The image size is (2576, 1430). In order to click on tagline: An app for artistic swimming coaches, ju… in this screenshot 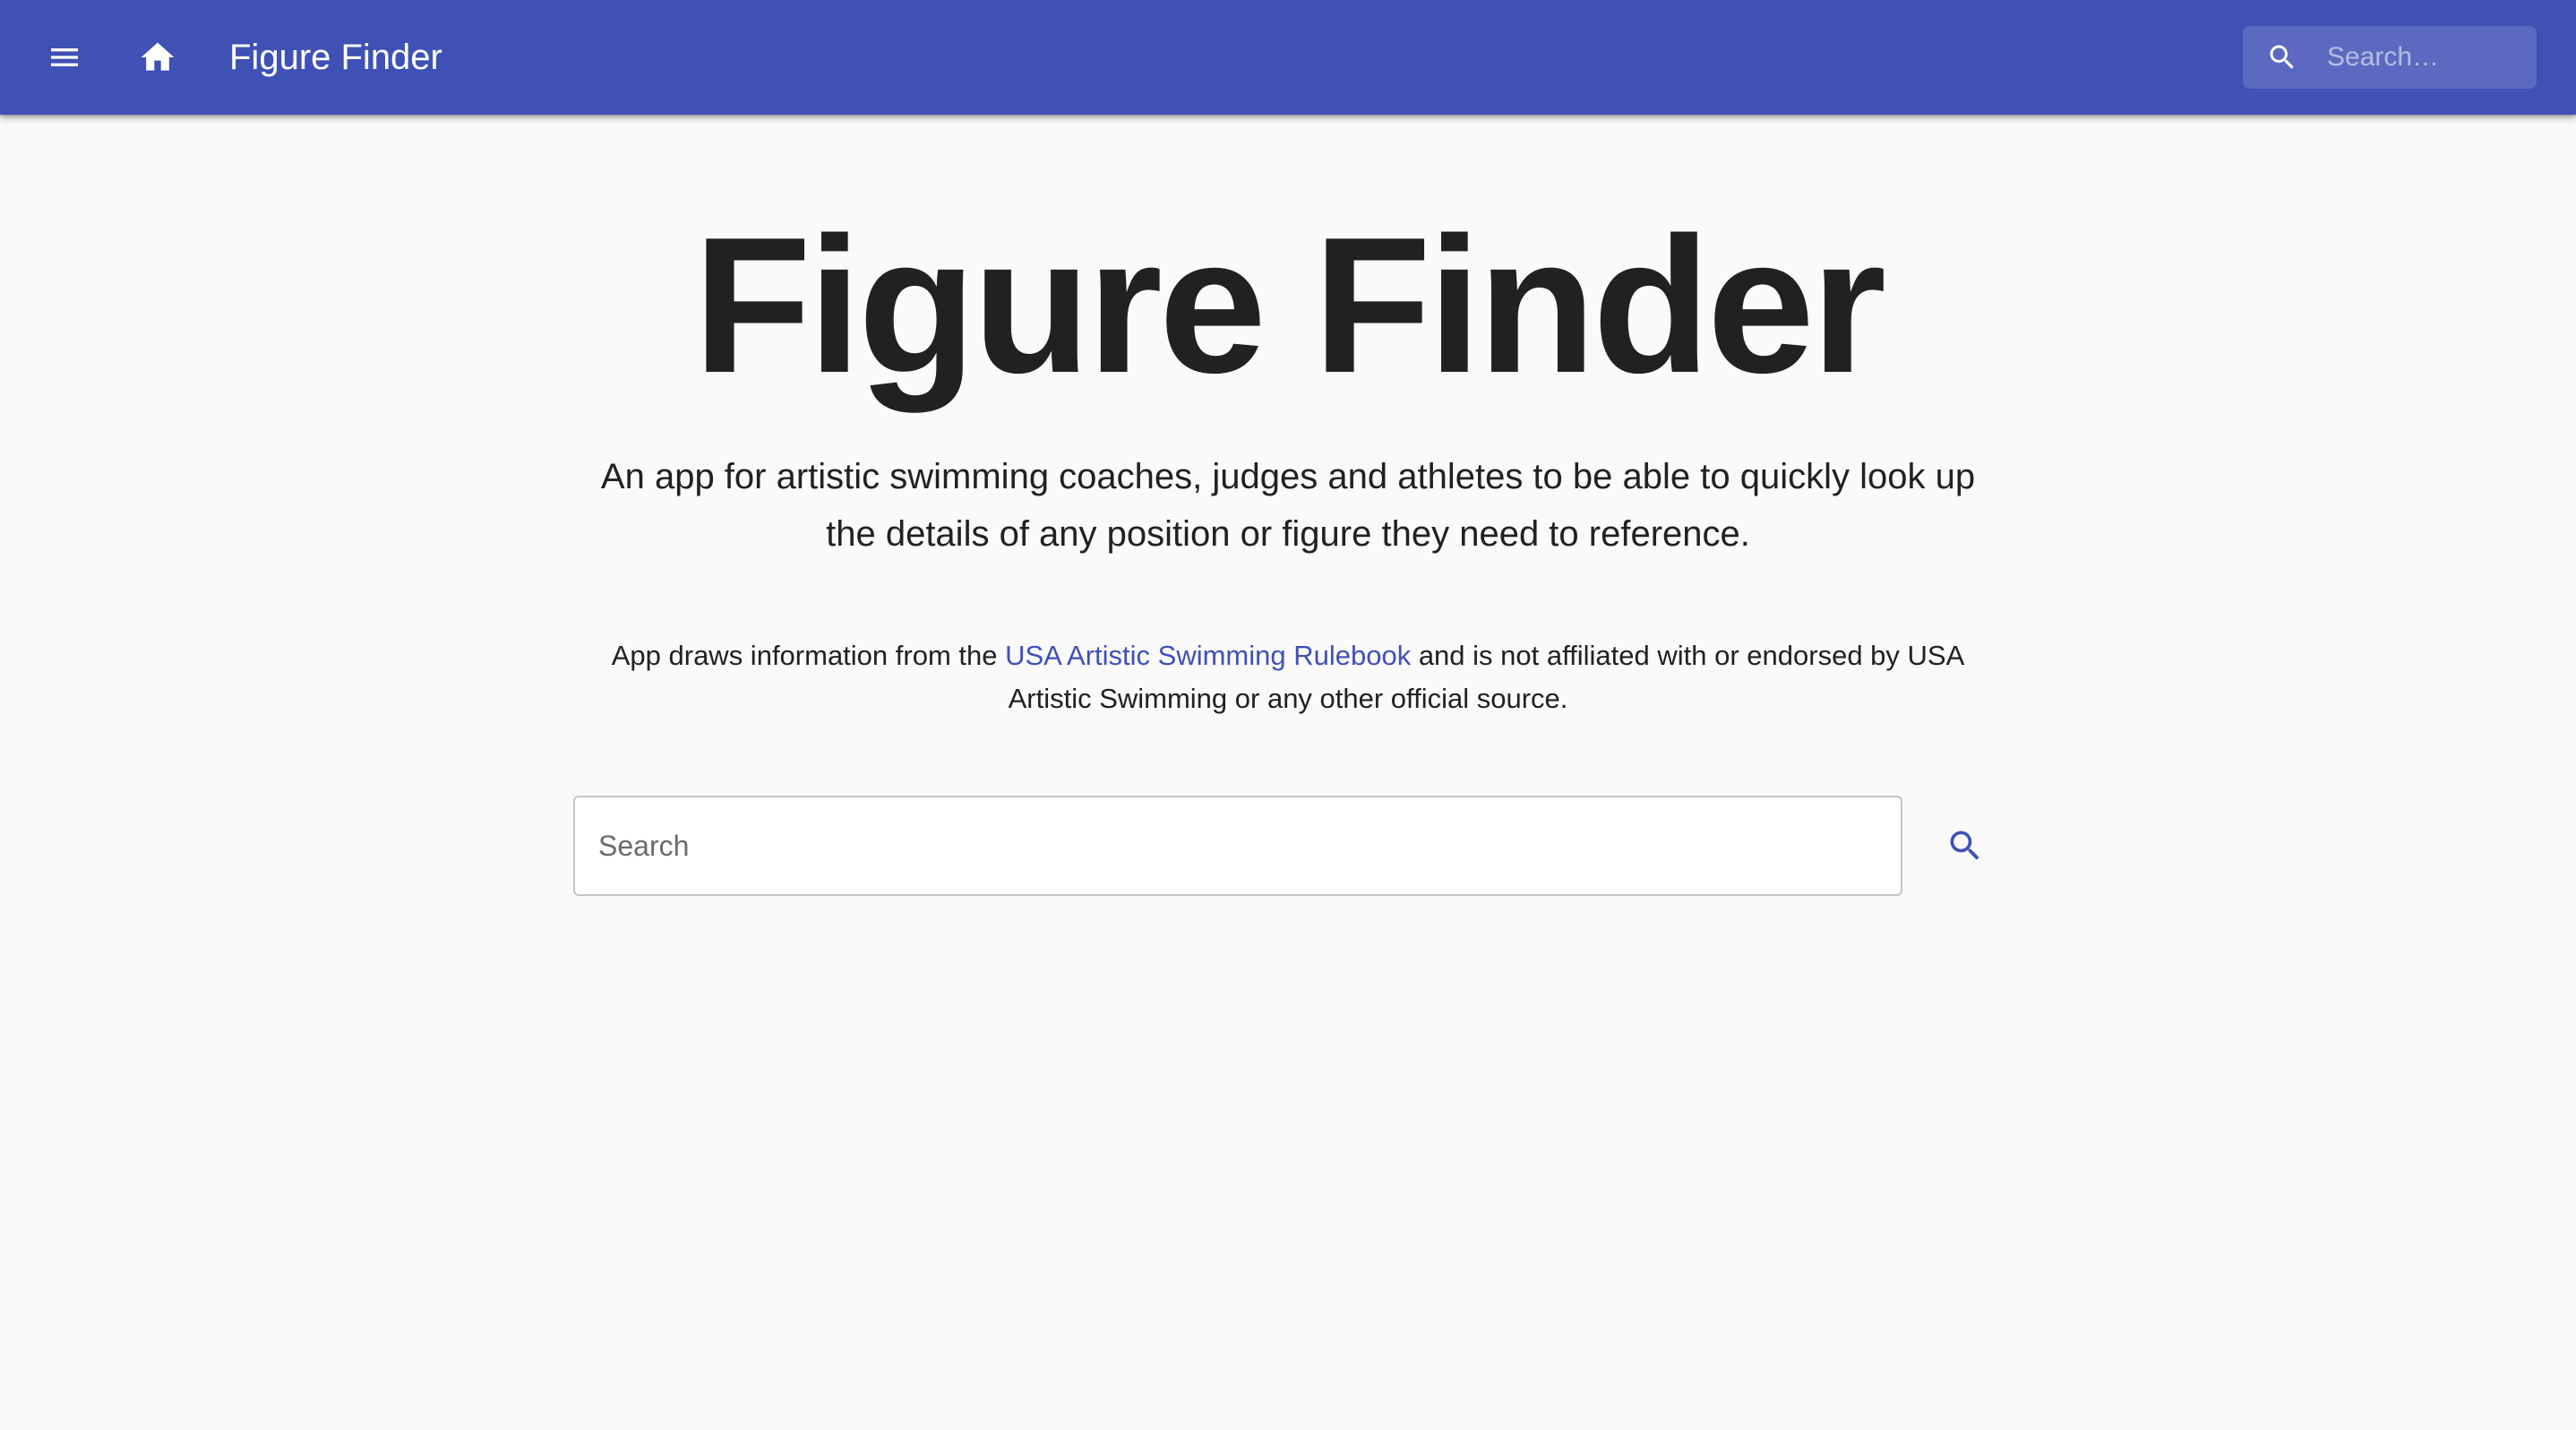, I will do `click(1288, 505)`.